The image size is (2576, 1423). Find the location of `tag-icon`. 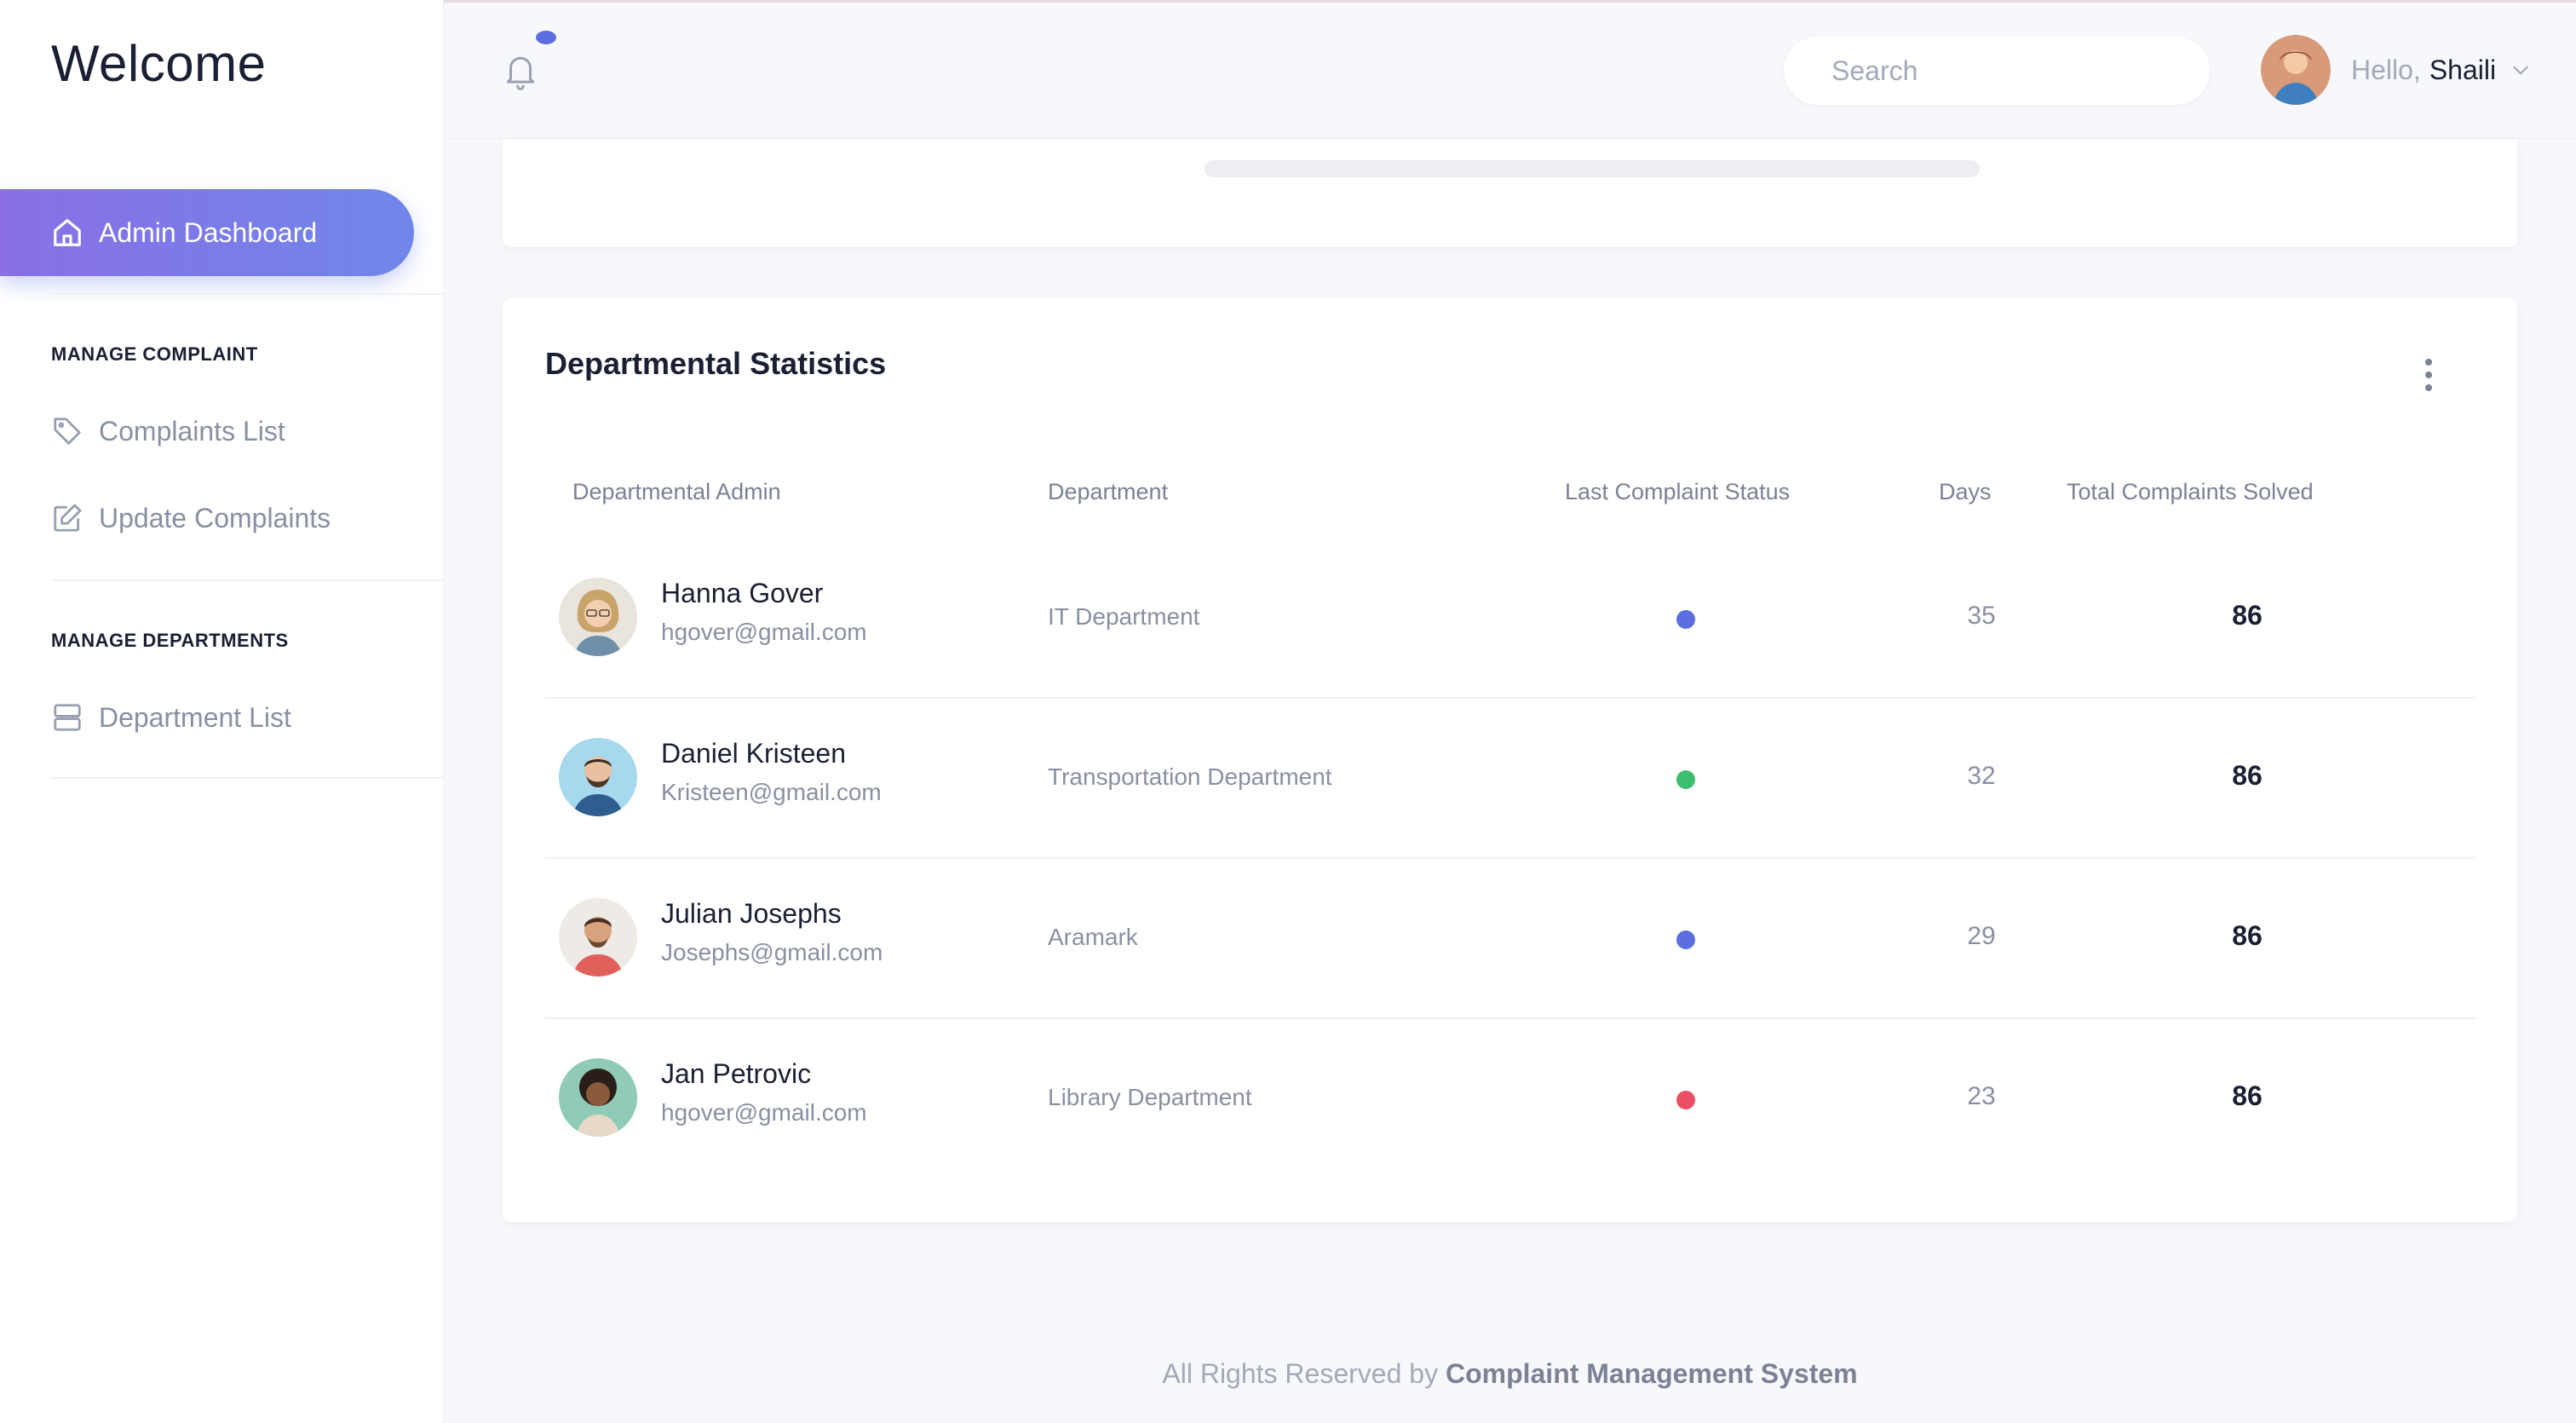

tag-icon is located at coordinates (67, 431).